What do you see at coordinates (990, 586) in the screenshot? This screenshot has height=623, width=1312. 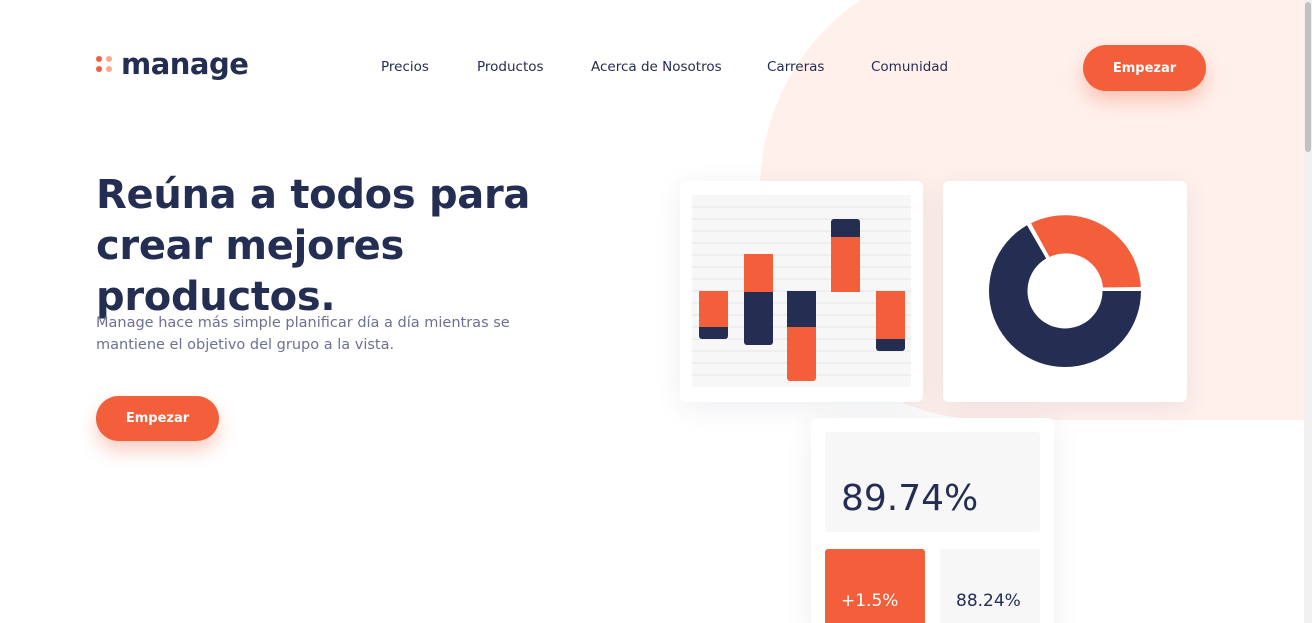 I see `stat-secondary-panel: 88.24%` at bounding box center [990, 586].